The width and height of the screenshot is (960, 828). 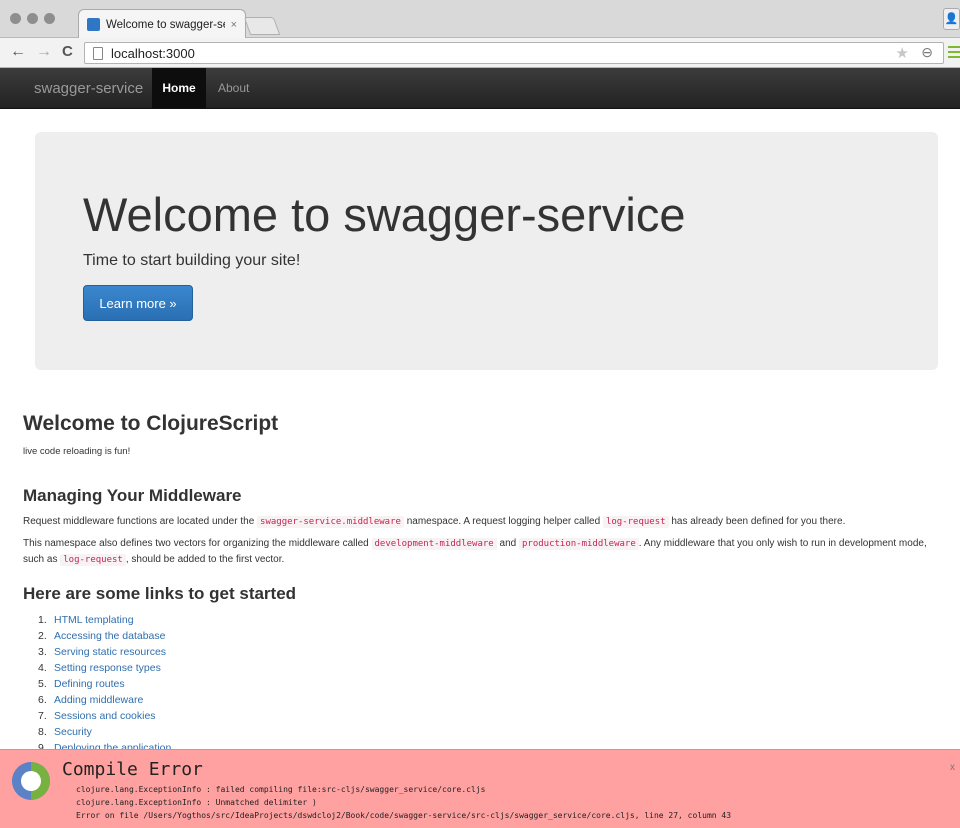 I want to click on error-close-icon: x, so click(x=952, y=767).